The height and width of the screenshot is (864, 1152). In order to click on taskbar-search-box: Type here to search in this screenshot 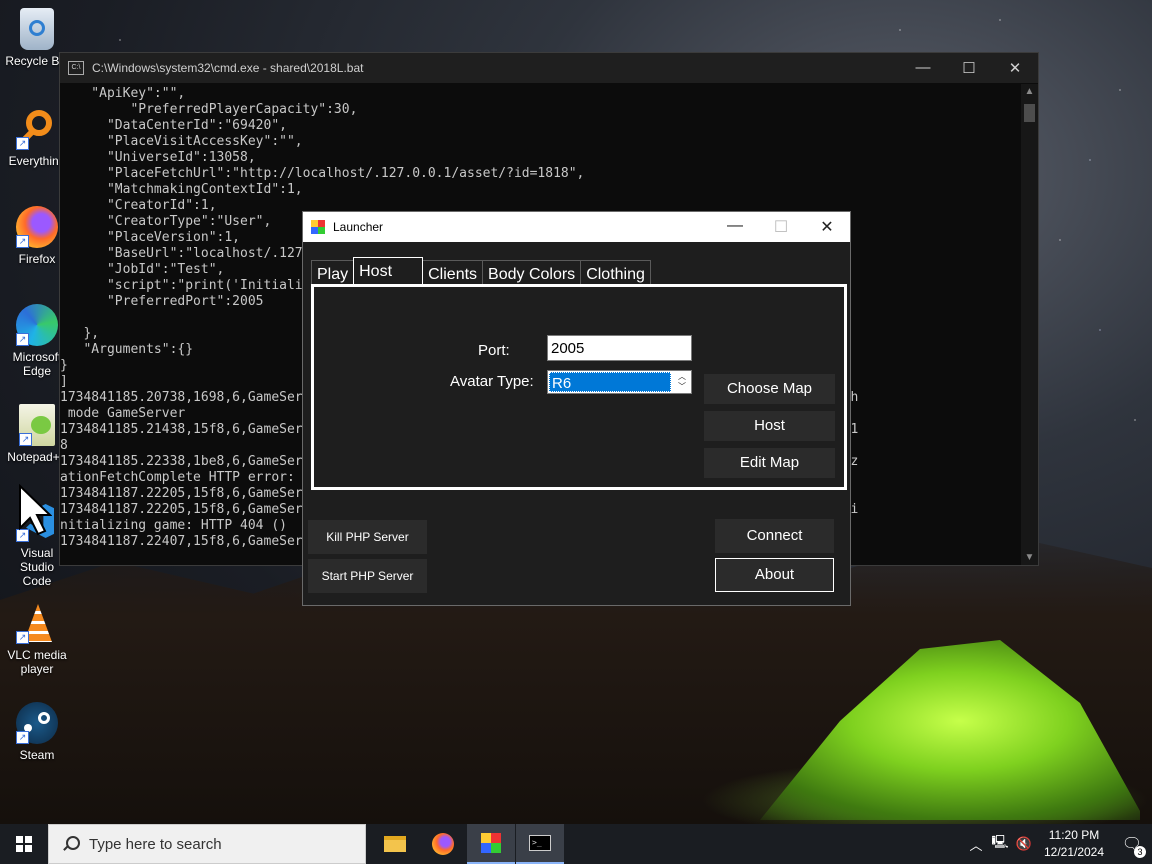, I will do `click(207, 844)`.